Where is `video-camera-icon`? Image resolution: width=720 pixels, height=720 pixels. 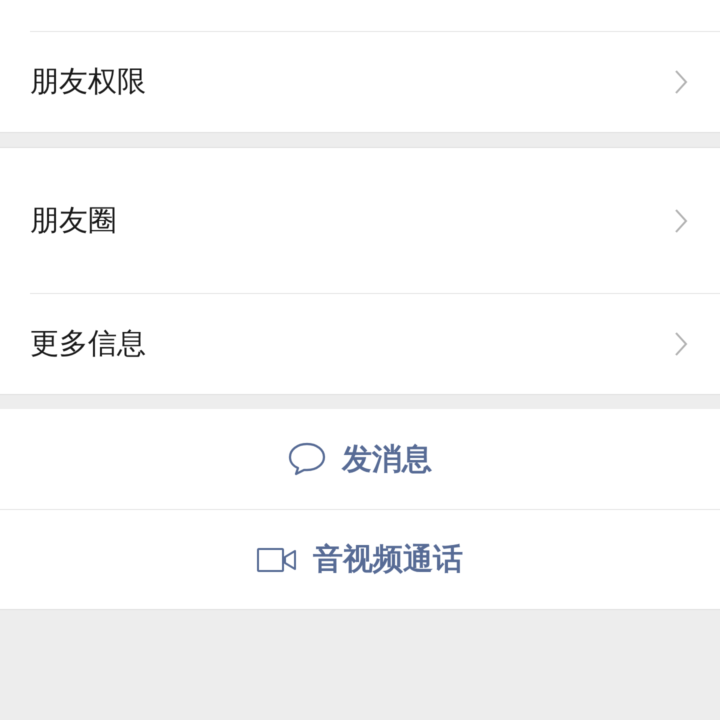 video-camera-icon is located at coordinates (277, 559).